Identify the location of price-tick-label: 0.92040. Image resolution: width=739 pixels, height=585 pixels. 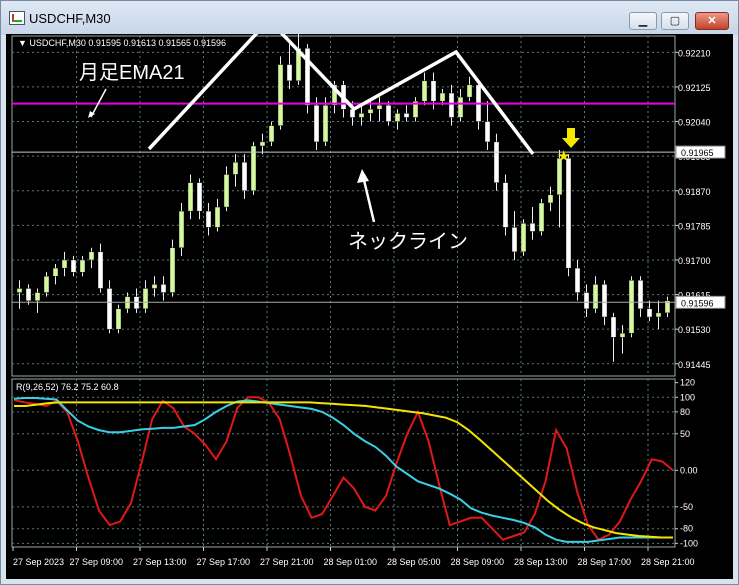
(694, 123).